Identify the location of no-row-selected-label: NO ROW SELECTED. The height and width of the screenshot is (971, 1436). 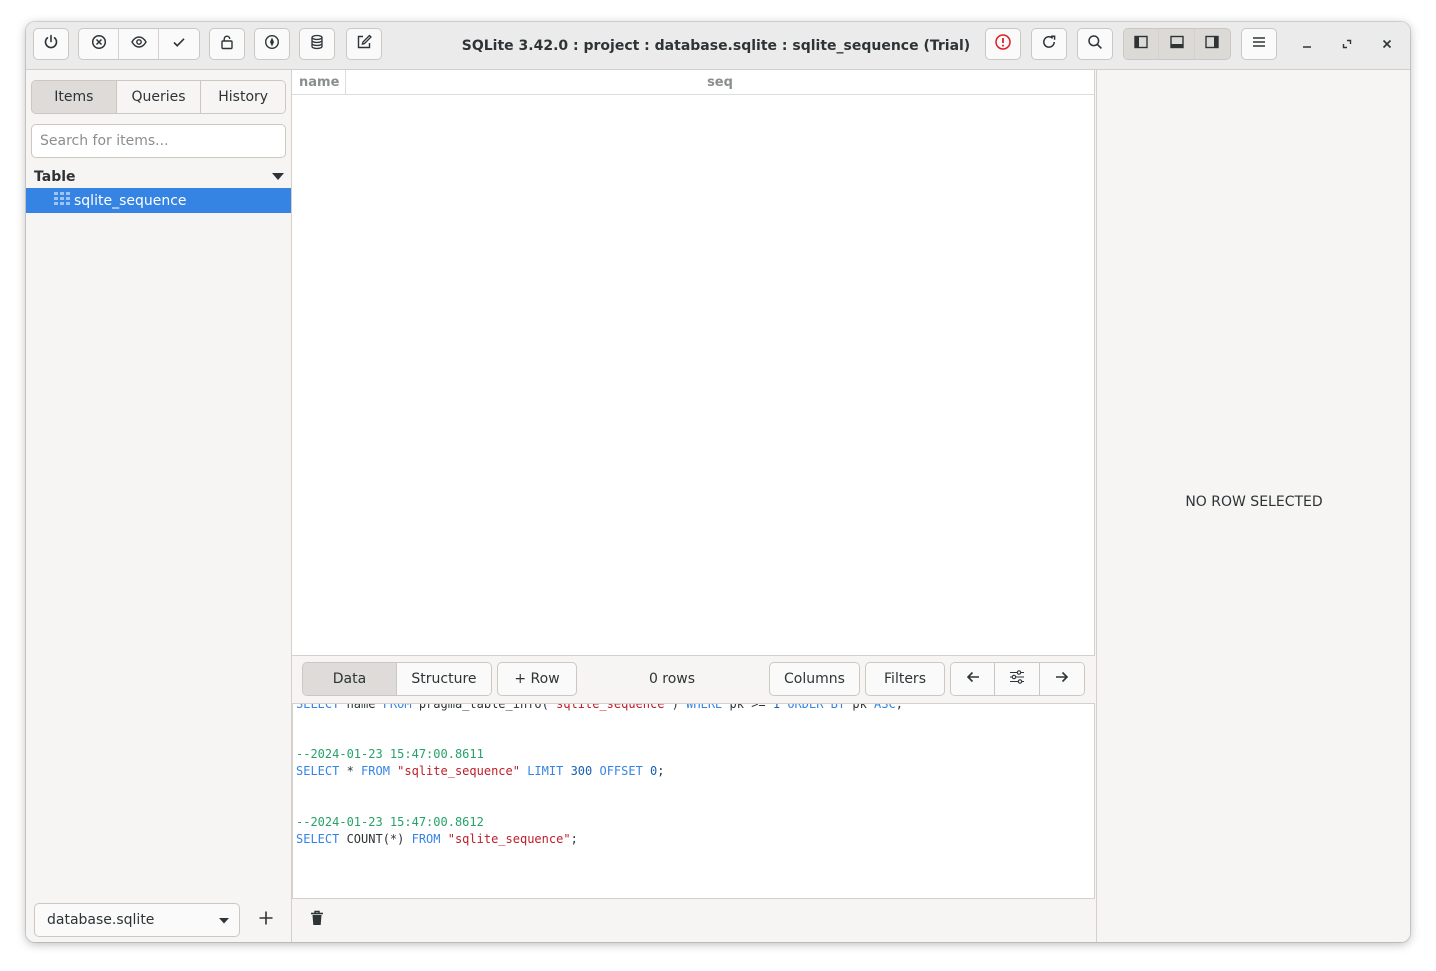
(1254, 502).